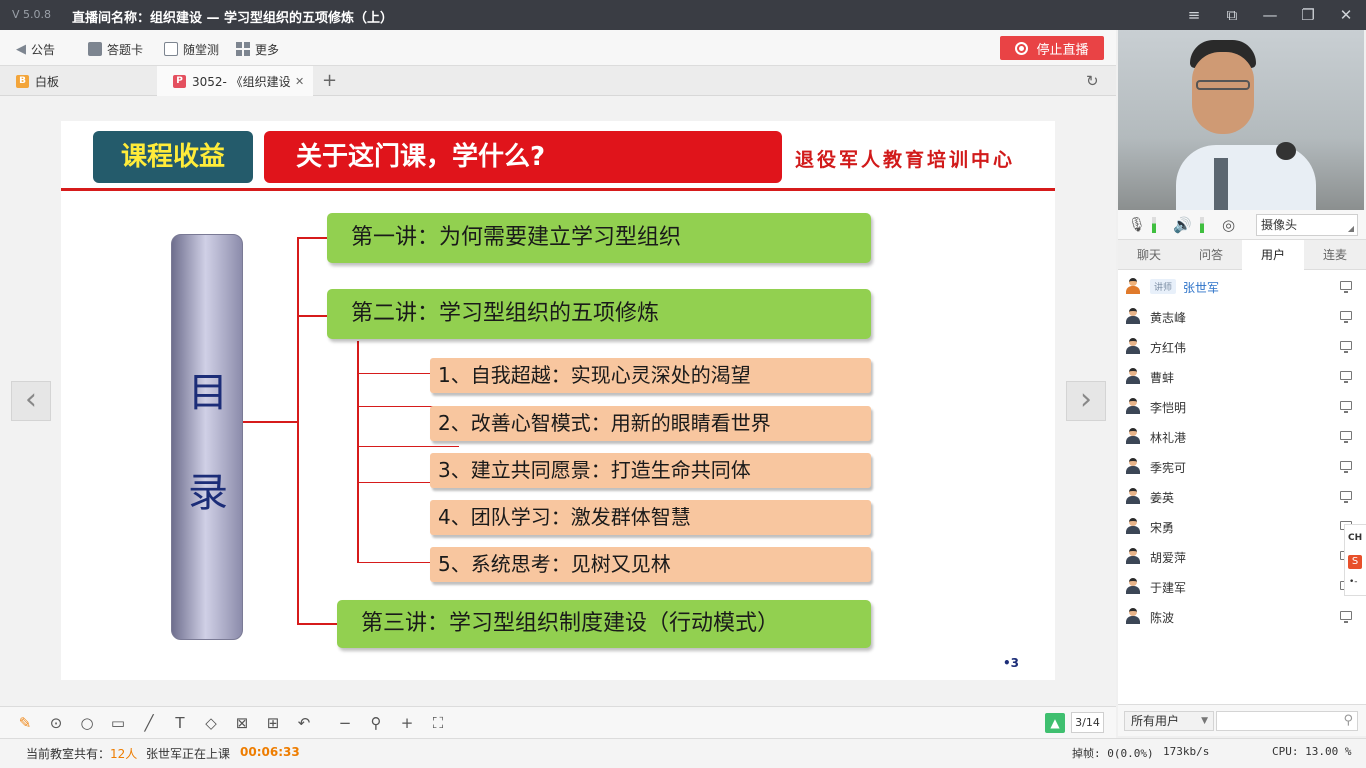 The width and height of the screenshot is (1366, 768). Describe the element at coordinates (191, 49) in the screenshot. I see `quiz-button: 随堂测` at that location.